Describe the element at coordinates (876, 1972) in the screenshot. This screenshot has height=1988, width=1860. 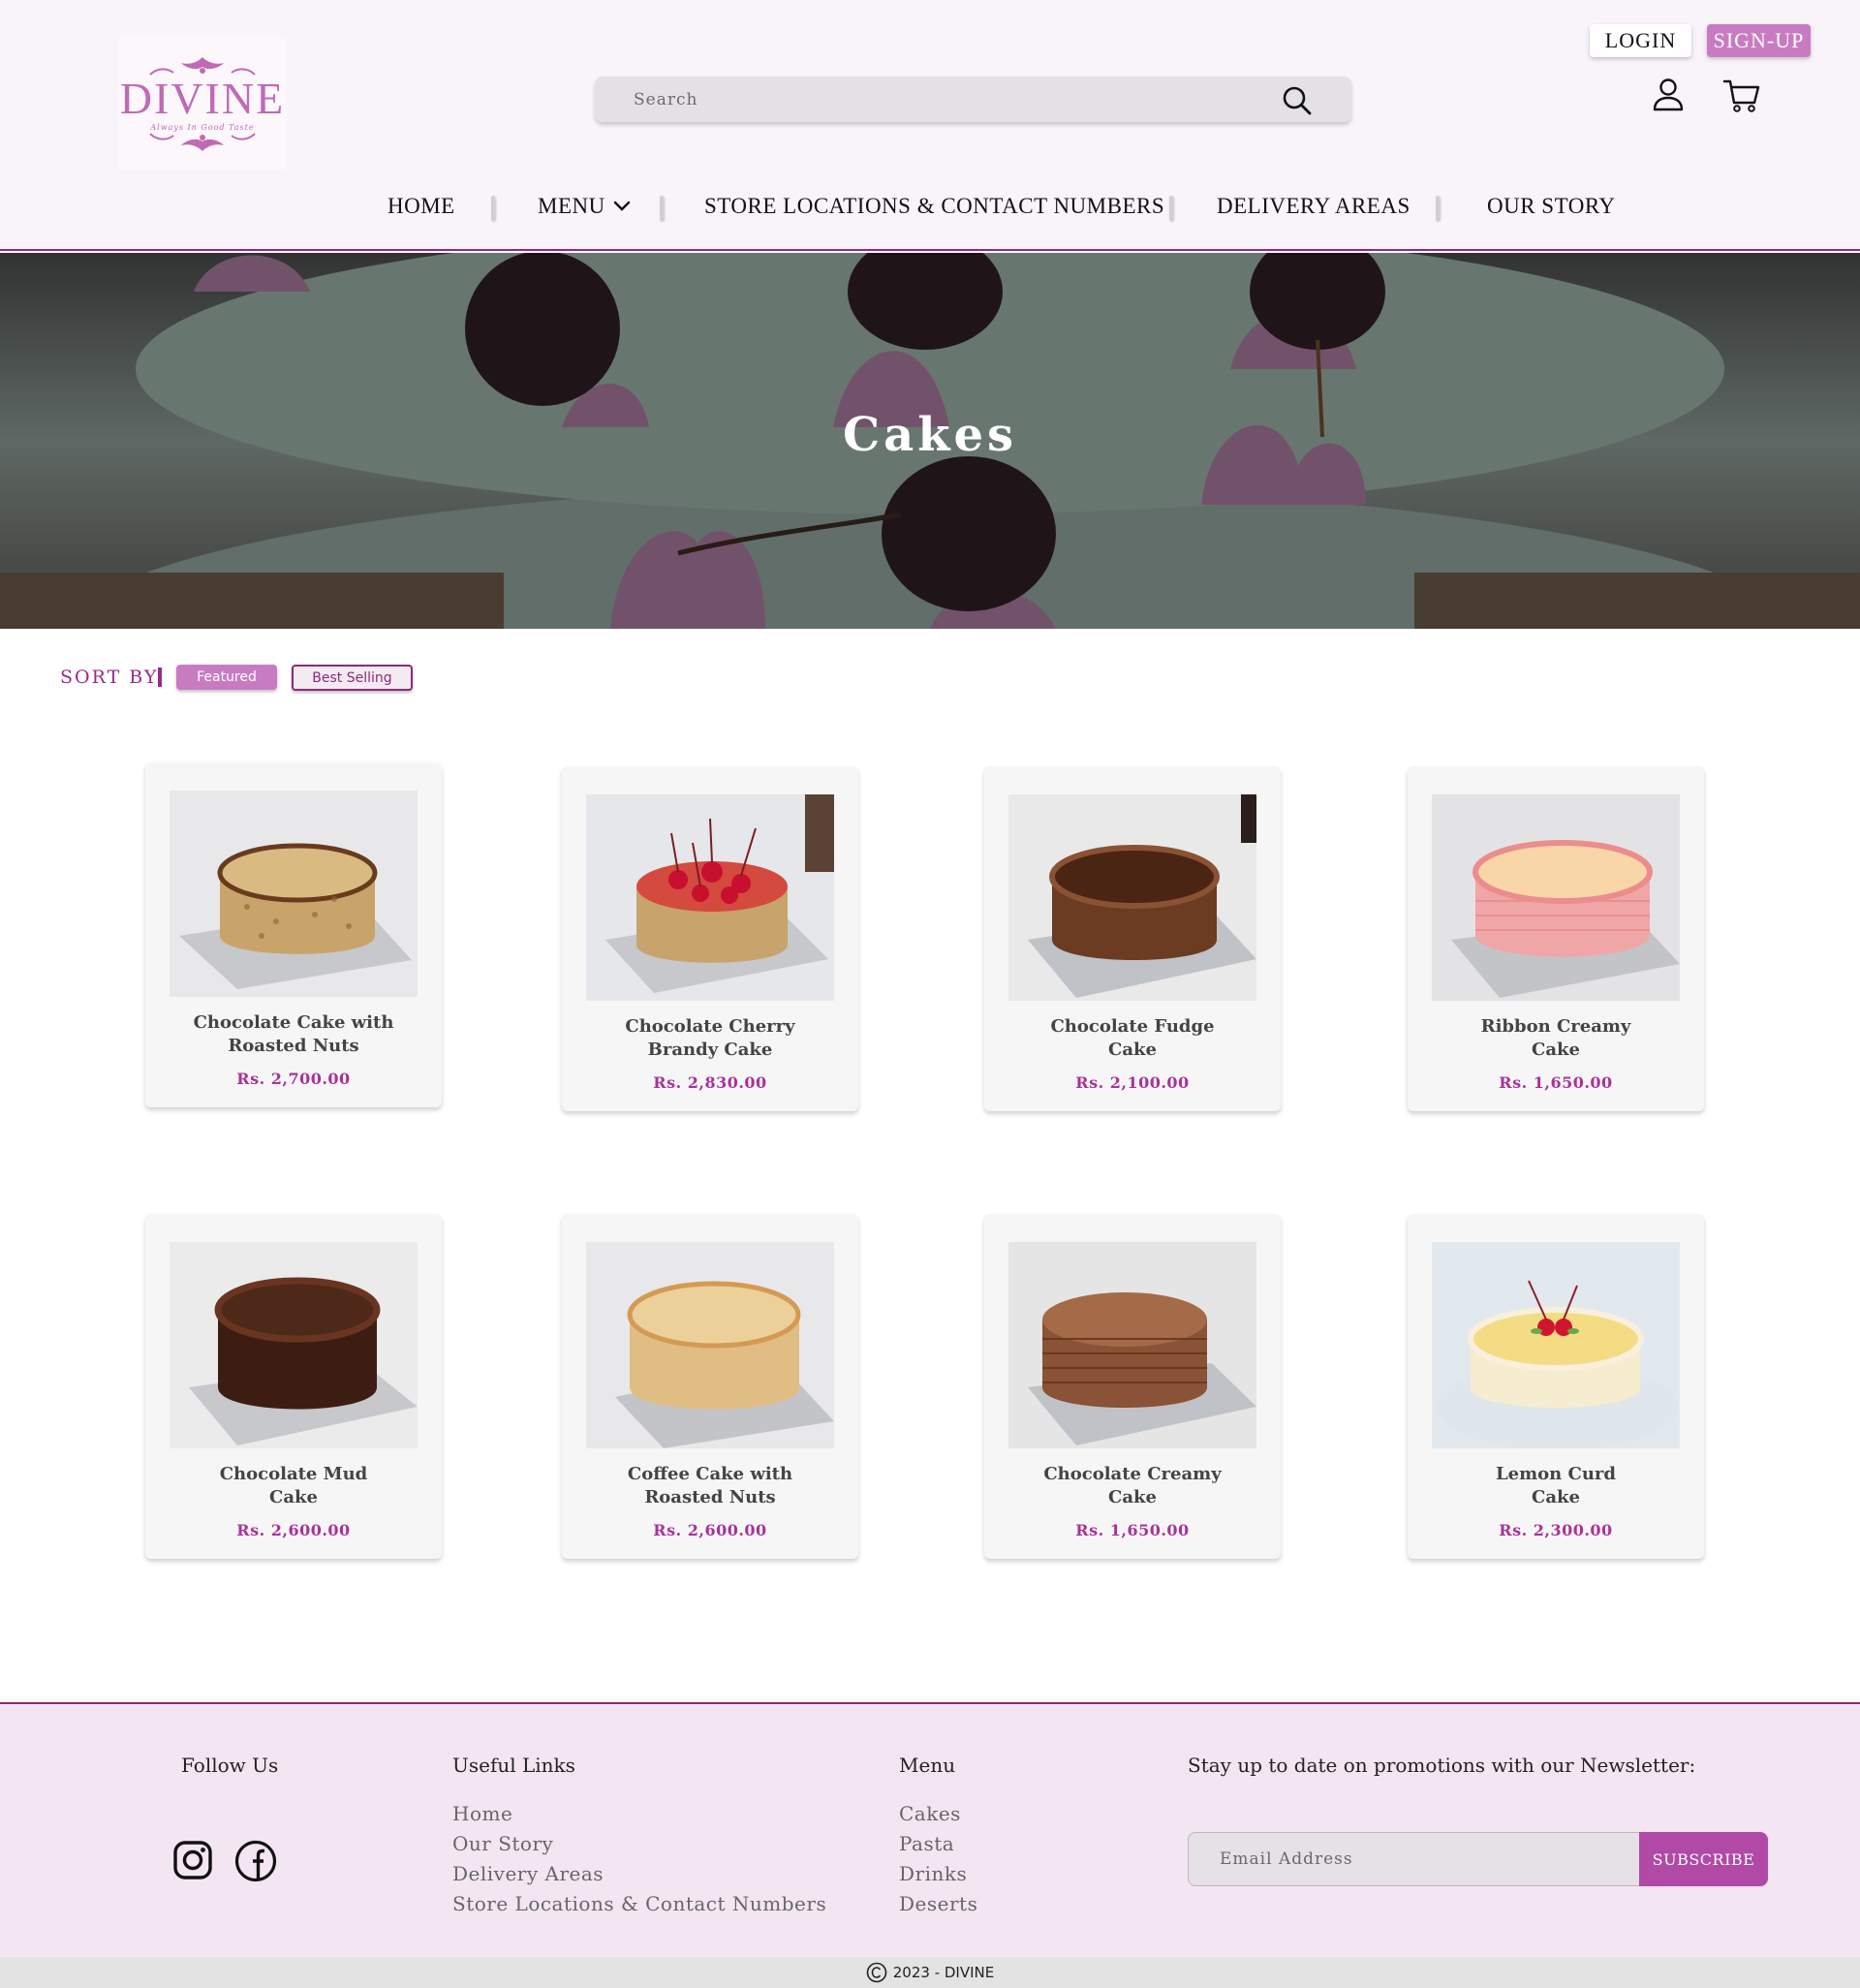
I see `copyright-icon` at that location.